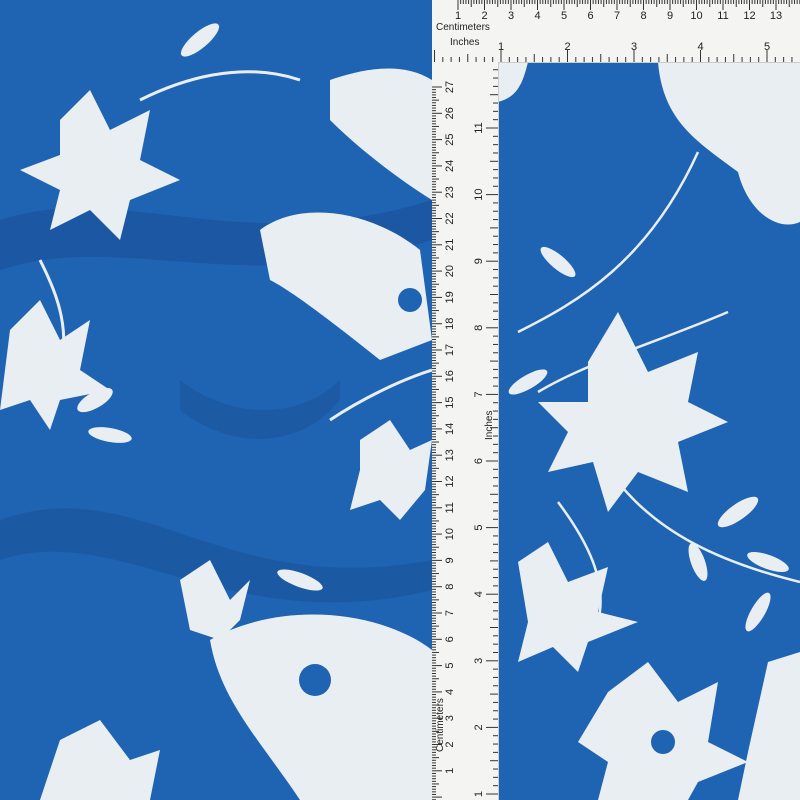 The width and height of the screenshot is (800, 800). What do you see at coordinates (501, 47) in the screenshot?
I see `top-in-tick-label: 1` at bounding box center [501, 47].